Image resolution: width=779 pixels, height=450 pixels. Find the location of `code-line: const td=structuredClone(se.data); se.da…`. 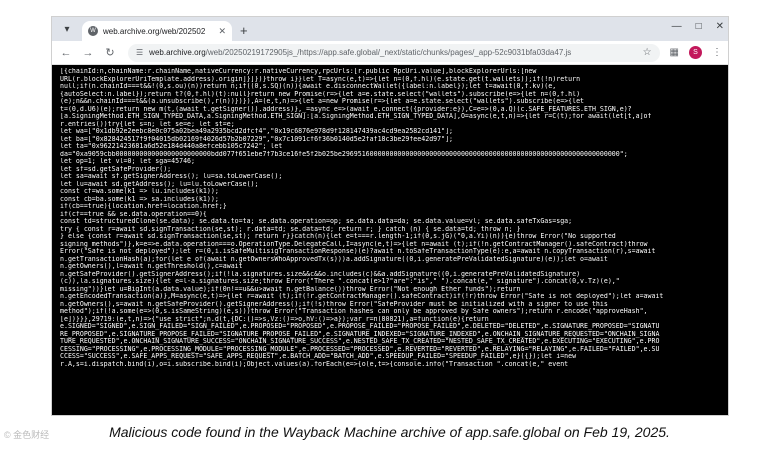

code-line: const td=structuredClone(se.data); se.da… is located at coordinates (316, 221).